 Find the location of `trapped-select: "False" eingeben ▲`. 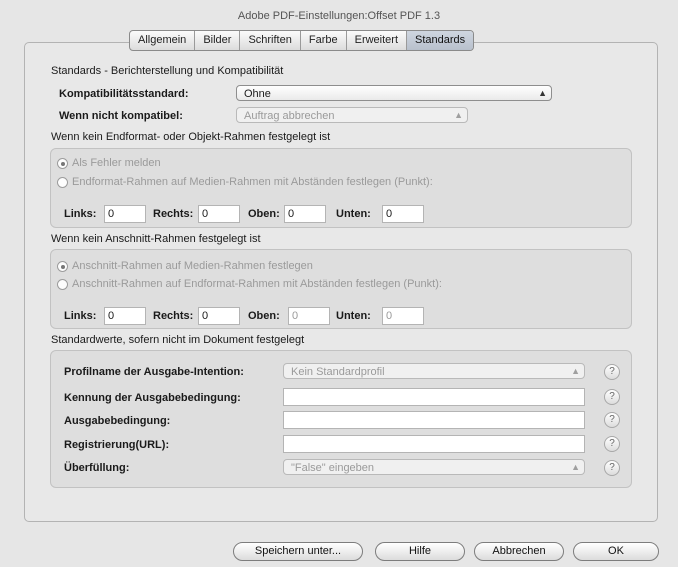

trapped-select: "False" eingeben ▲ is located at coordinates (434, 467).